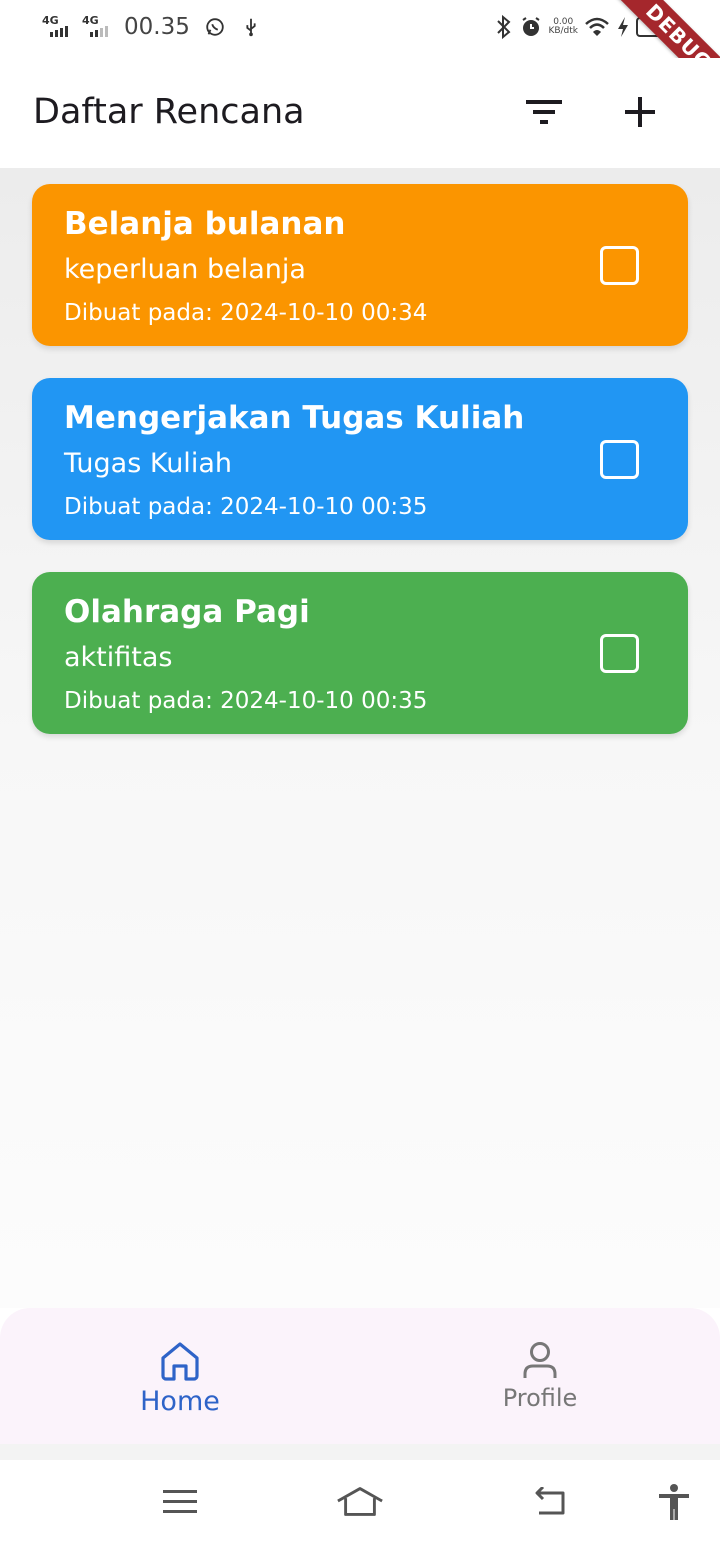 The height and width of the screenshot is (1544, 720). What do you see at coordinates (251, 27) in the screenshot?
I see `usb-icon` at bounding box center [251, 27].